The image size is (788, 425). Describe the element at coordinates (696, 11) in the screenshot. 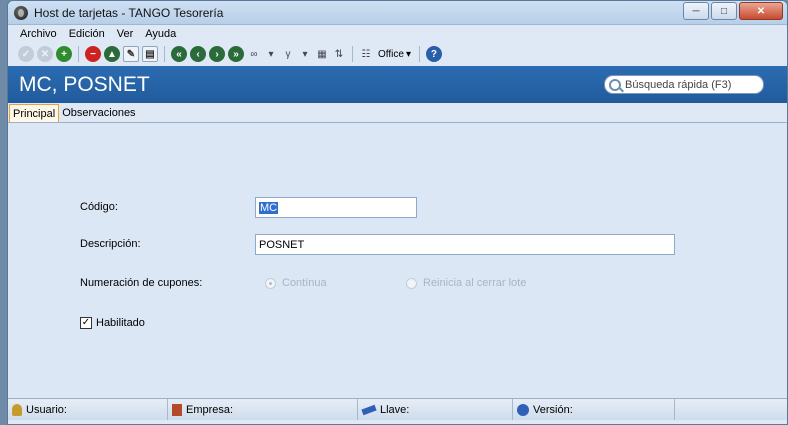

I see `minimize-button: ─` at that location.